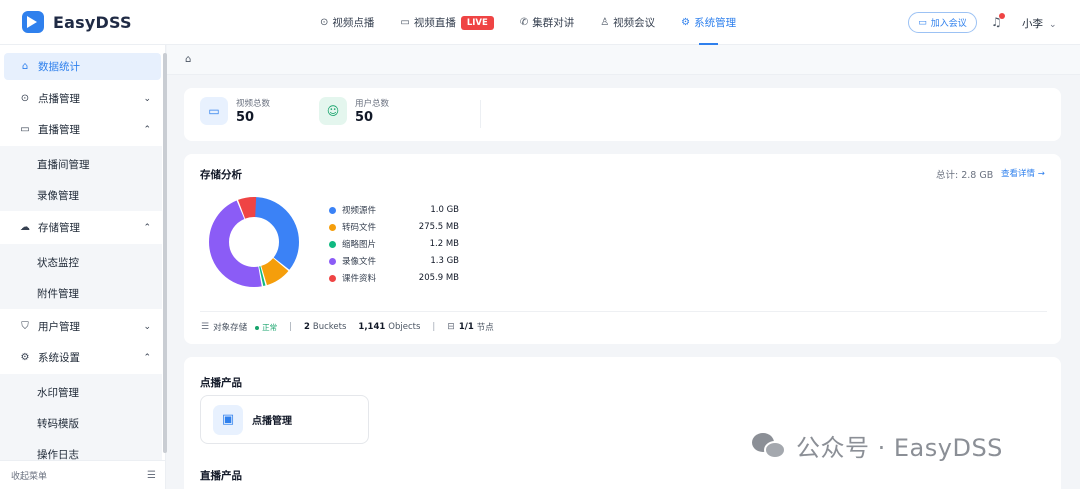  I want to click on buckets-label: Buckets, so click(329, 327).